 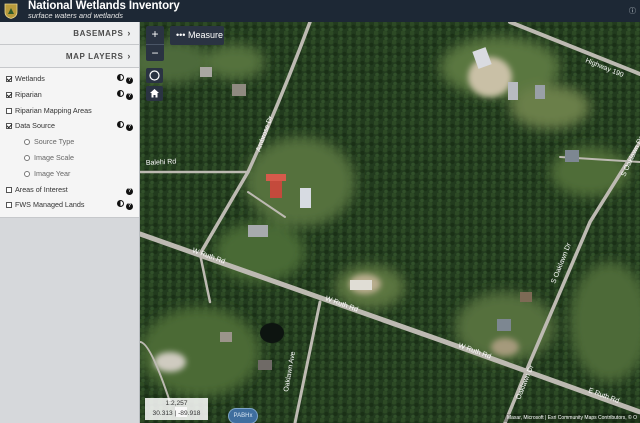 I want to click on map-layers-section-toggle: MAP LAYERS ›, so click(x=69, y=56).